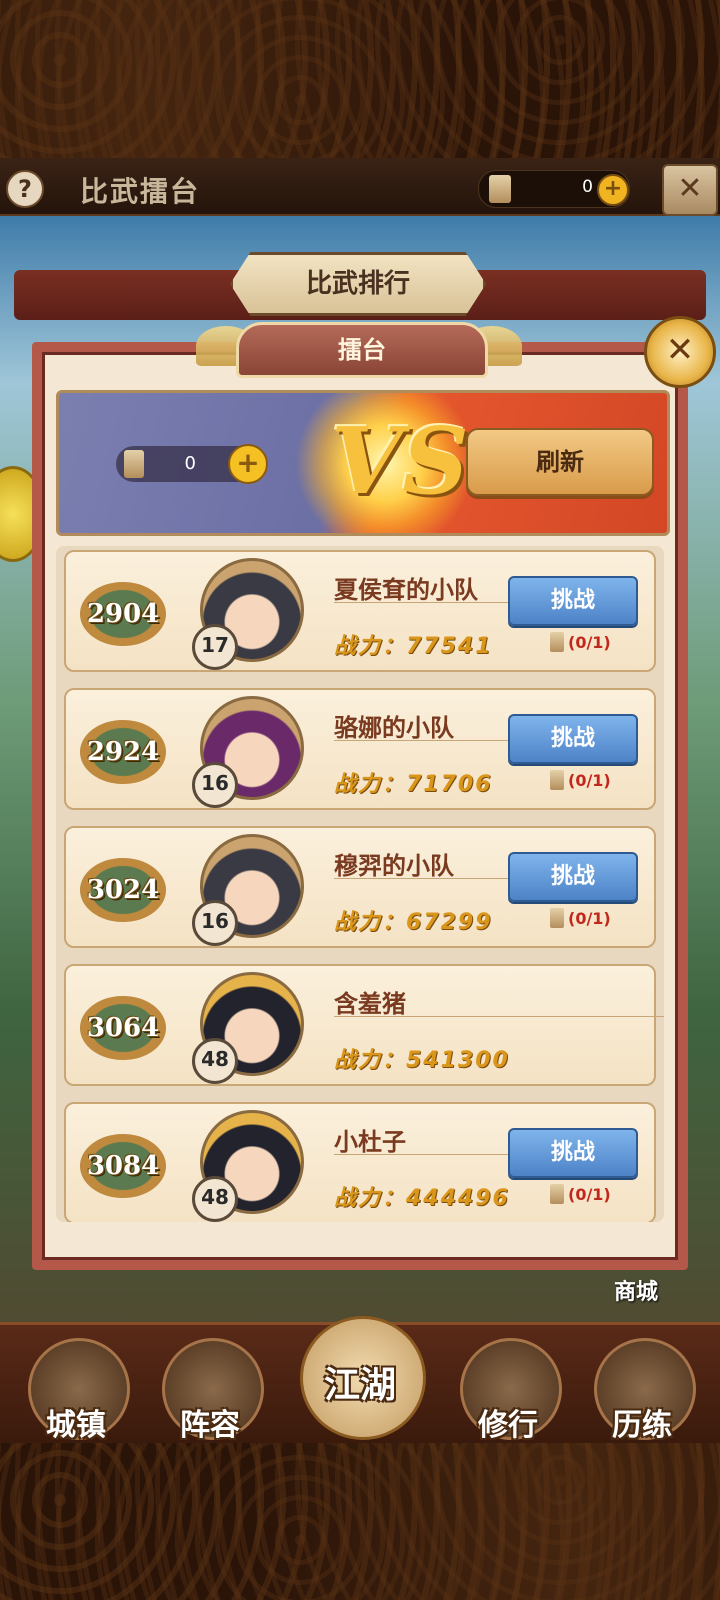 The image size is (720, 1600). Describe the element at coordinates (690, 190) in the screenshot. I see `close-window-button: ✕` at that location.